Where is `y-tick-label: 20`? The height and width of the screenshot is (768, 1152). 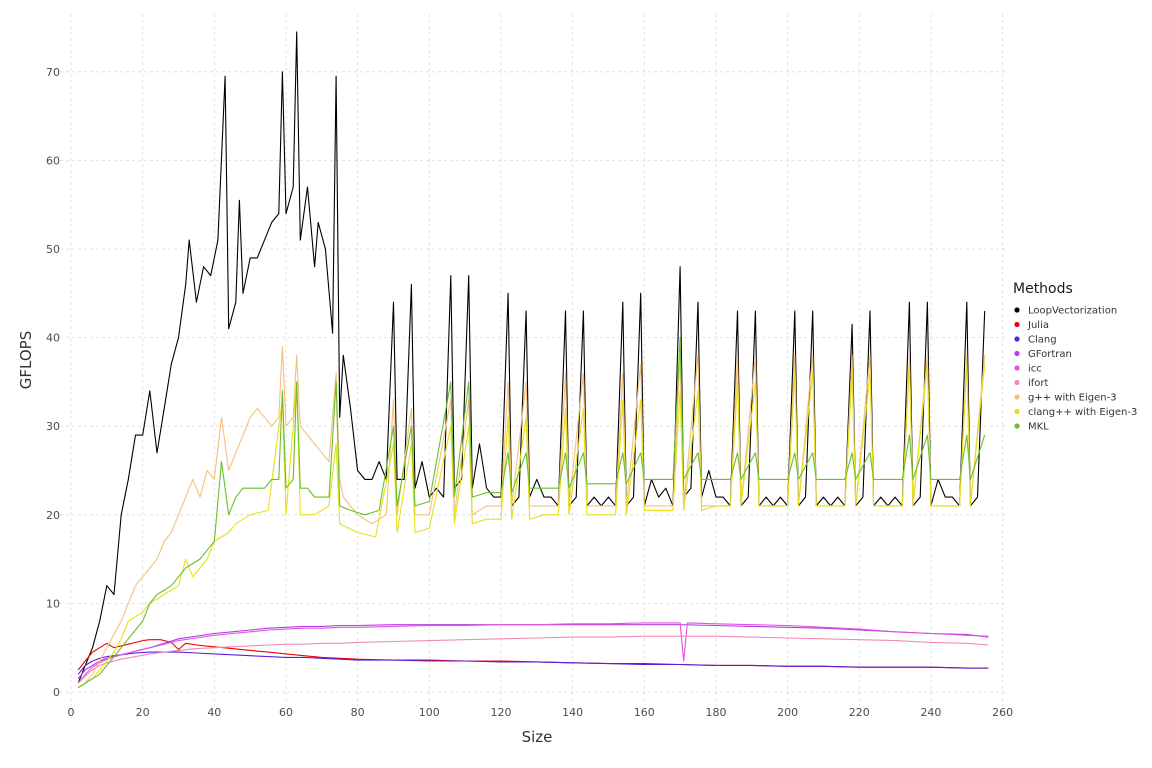 y-tick-label: 20 is located at coordinates (53, 515).